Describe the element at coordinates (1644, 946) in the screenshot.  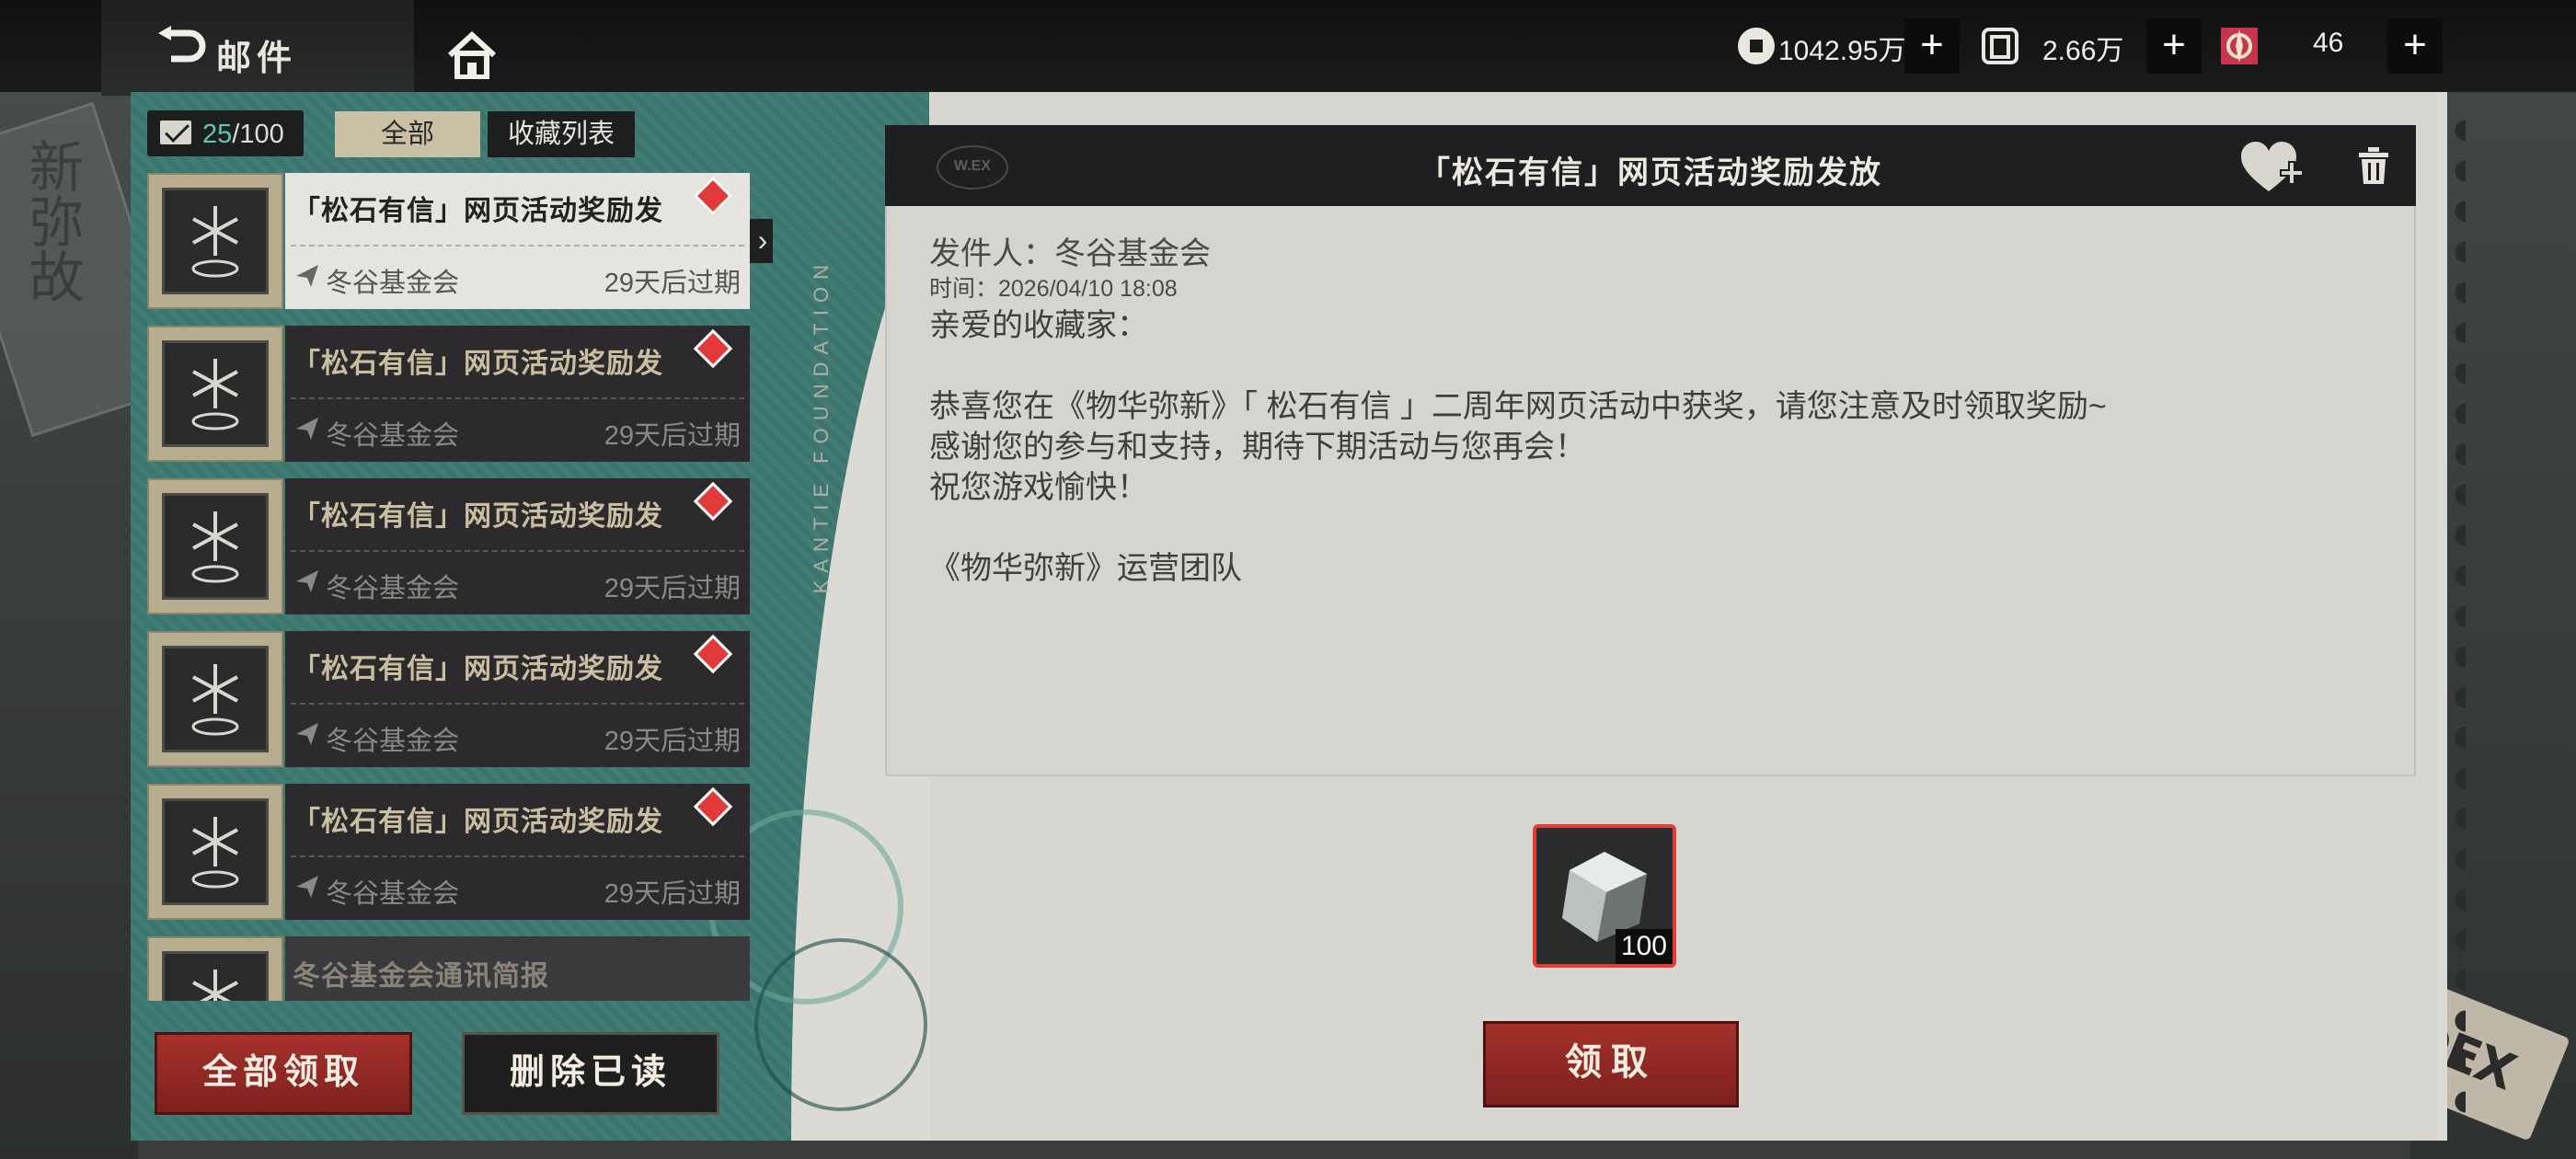
I see `reward-quantity: 100` at that location.